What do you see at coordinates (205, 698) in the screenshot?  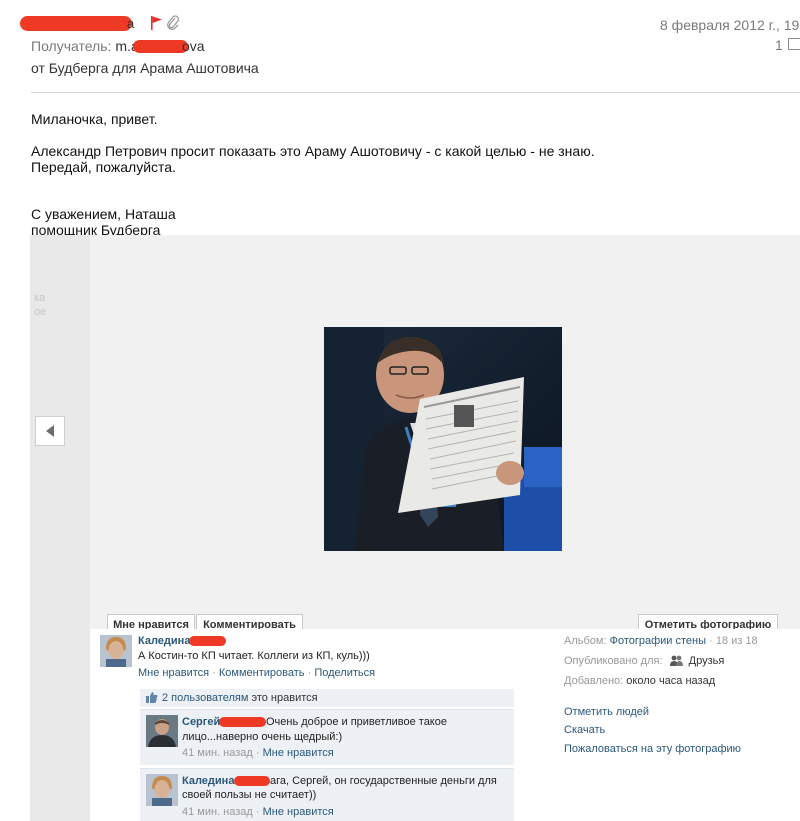 I see `likes-count-link: 2 пользователям` at bounding box center [205, 698].